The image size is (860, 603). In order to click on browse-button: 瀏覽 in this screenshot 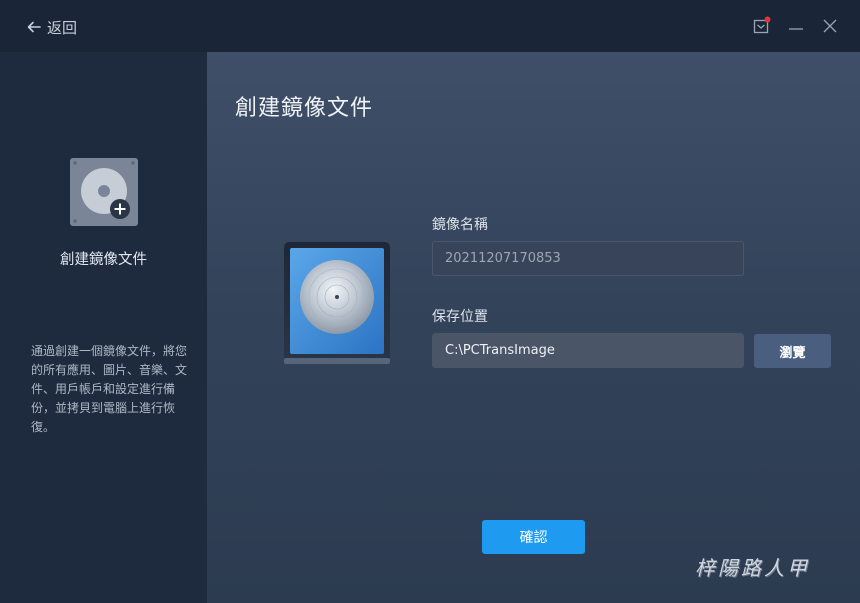, I will do `click(792, 351)`.